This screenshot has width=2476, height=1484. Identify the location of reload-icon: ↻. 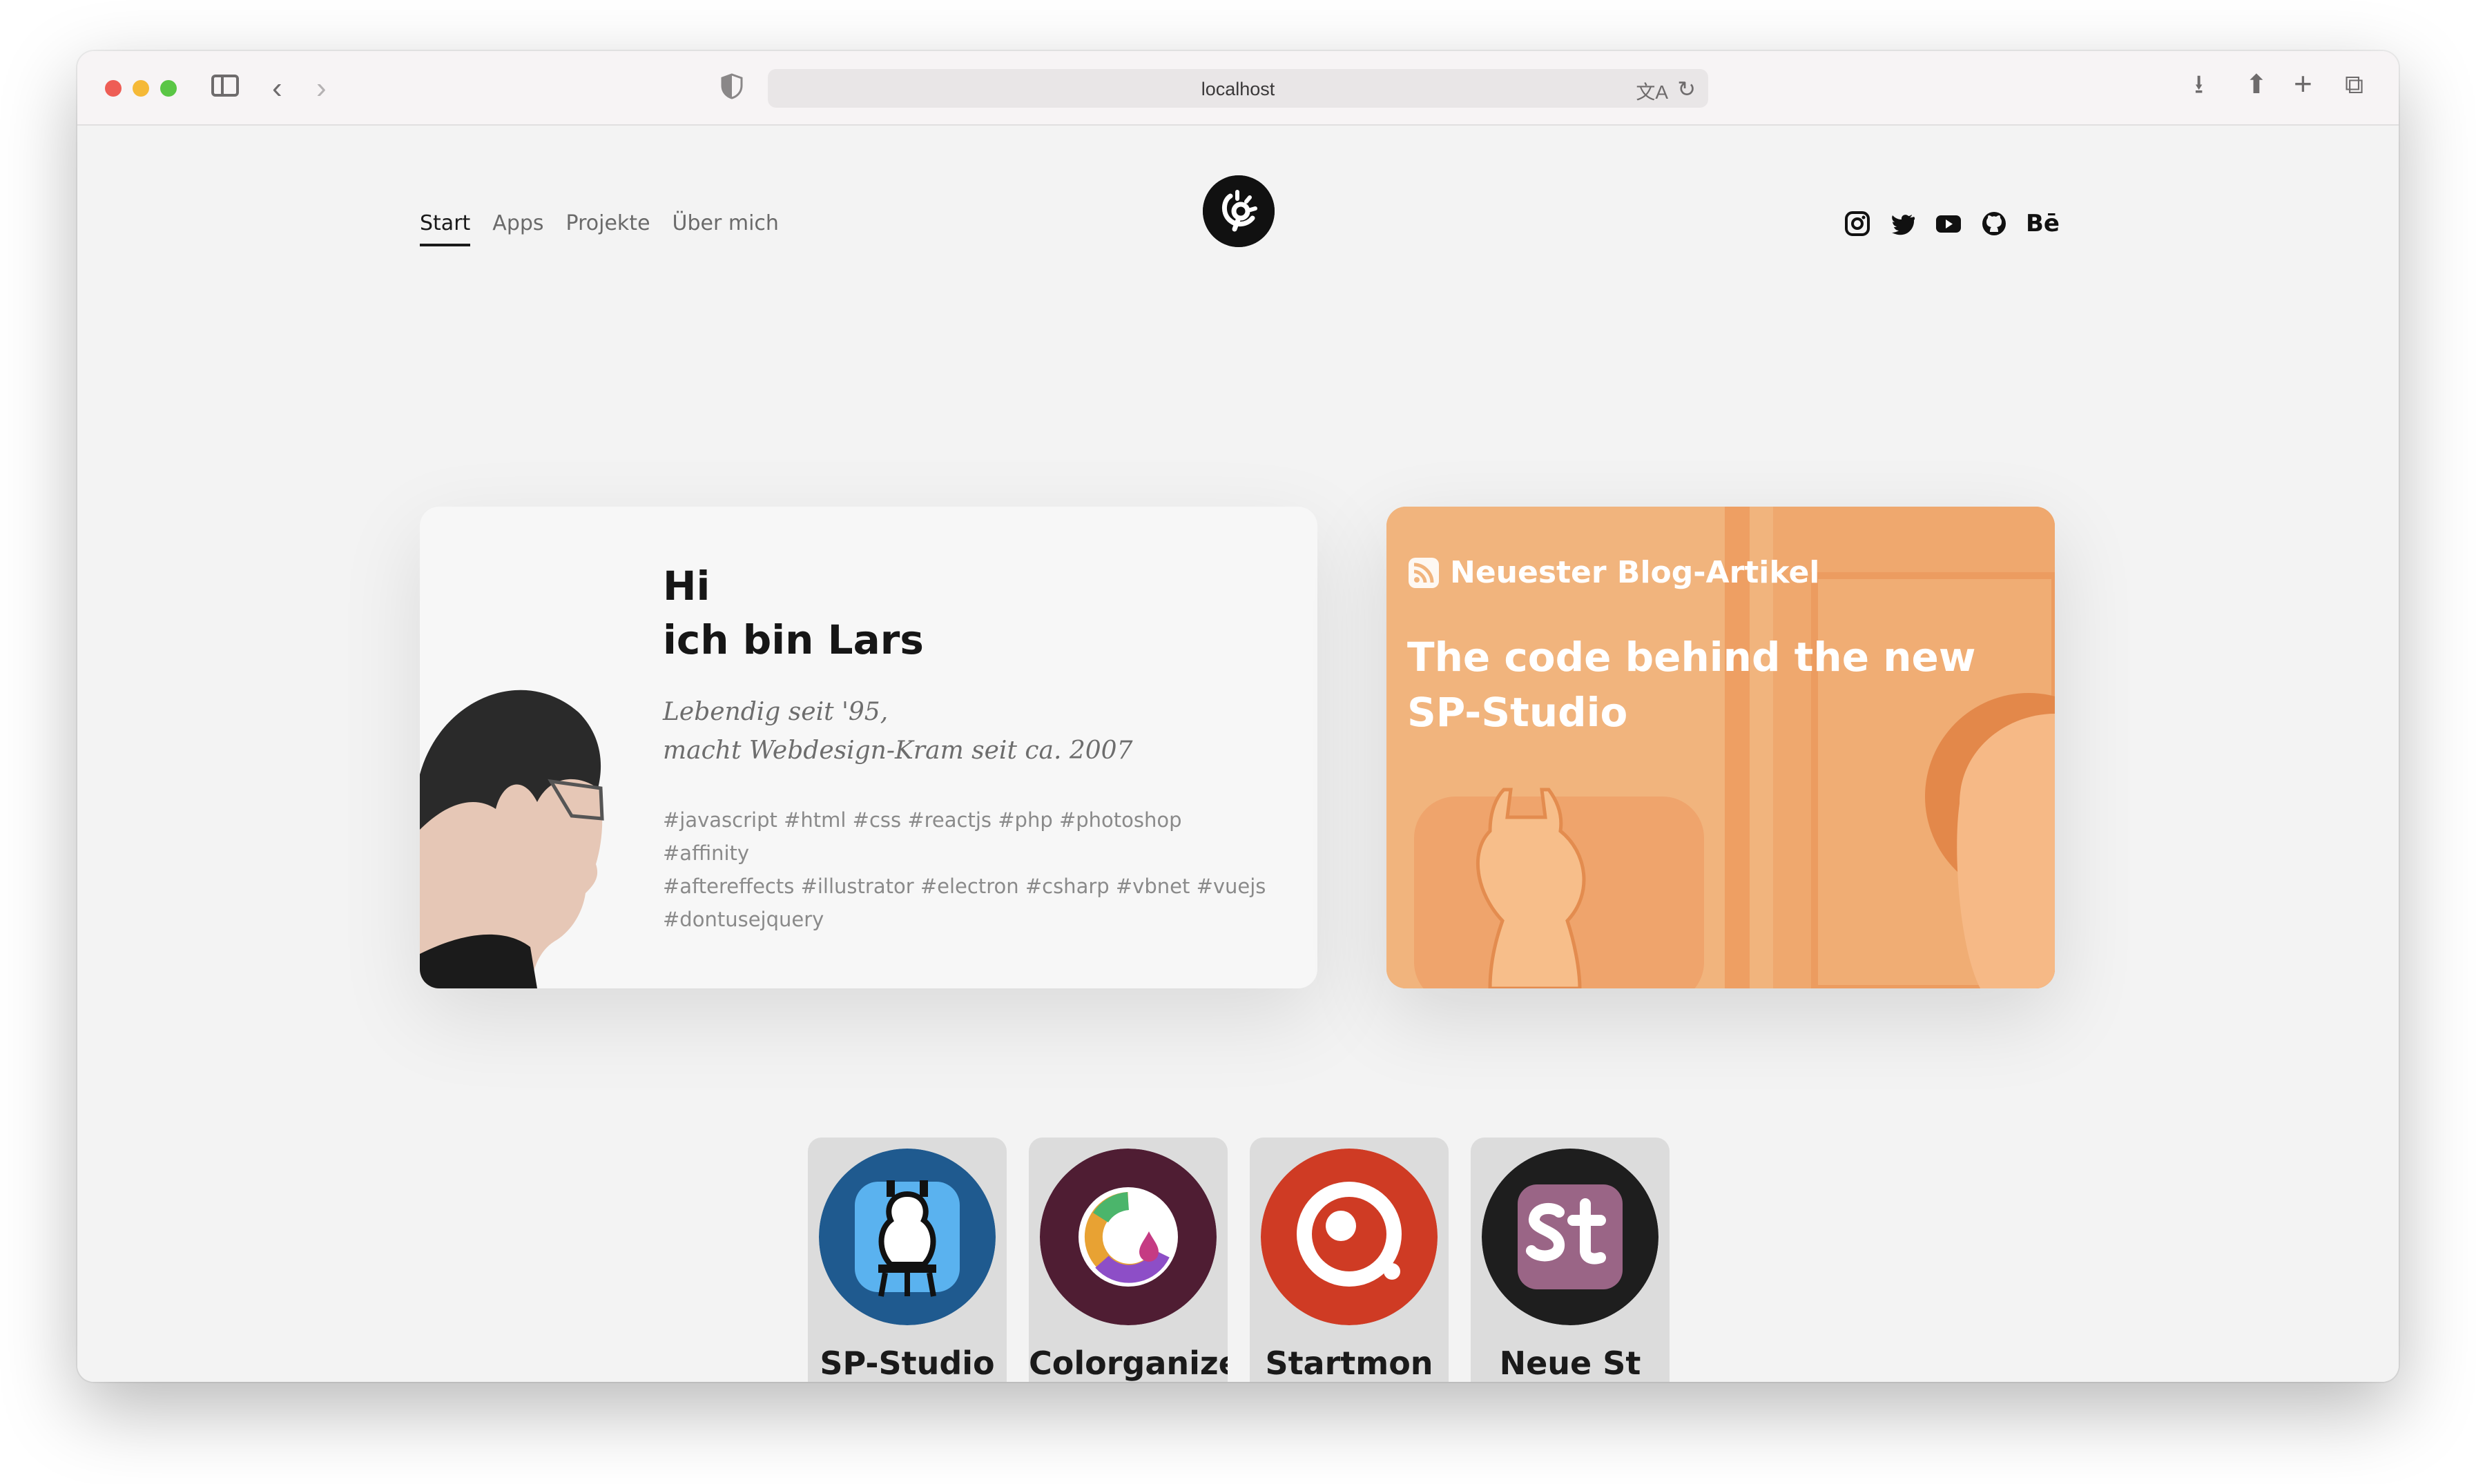
(1686, 89).